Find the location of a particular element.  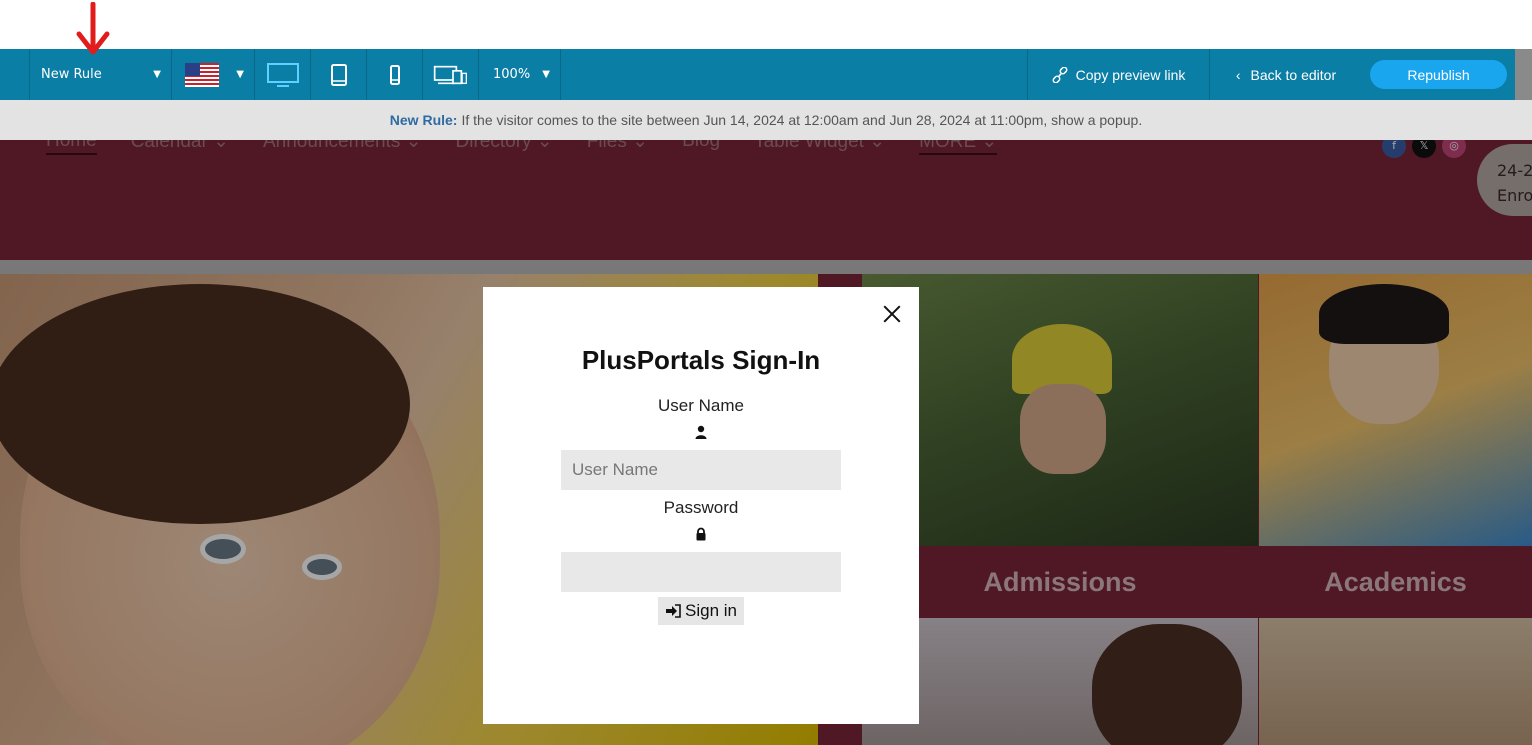

back-to-editor-button: ‹ Back to editor is located at coordinates (1286, 74).